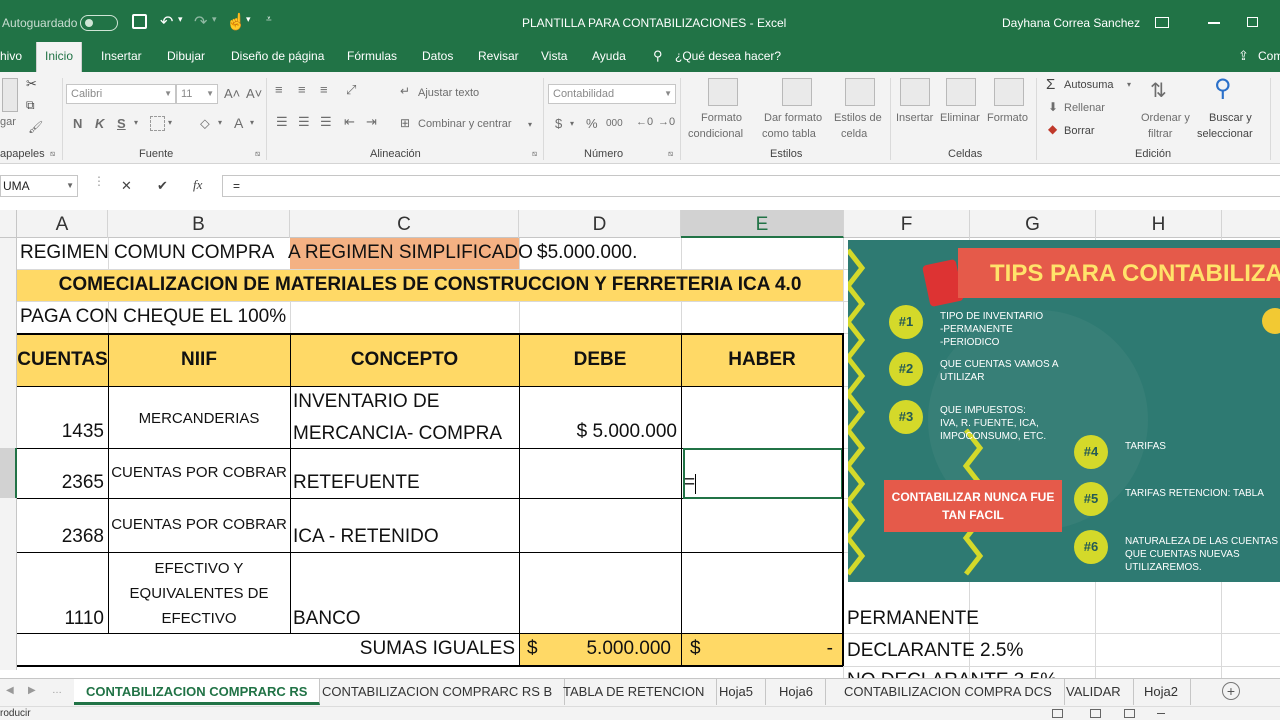  What do you see at coordinates (438, 692) in the screenshot?
I see `sheet-tab-contabilizacion-rs-b: CONTABILIZACION COMPRARC RS B` at bounding box center [438, 692].